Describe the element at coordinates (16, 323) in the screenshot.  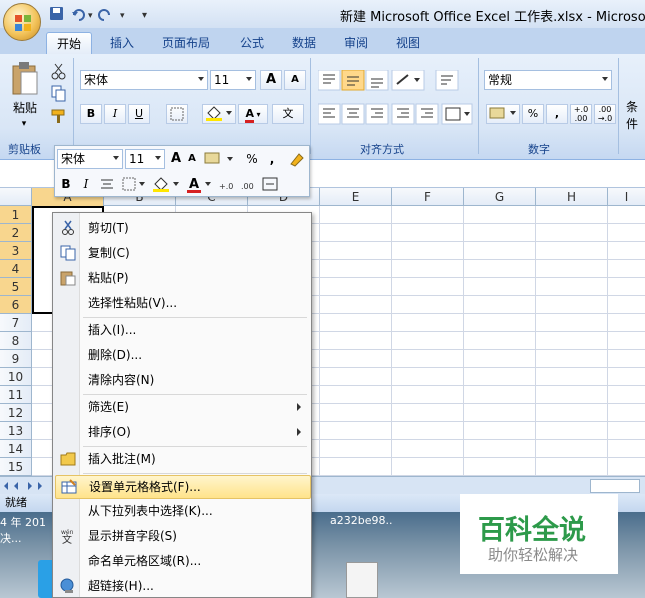
I see `row-header: 7` at that location.